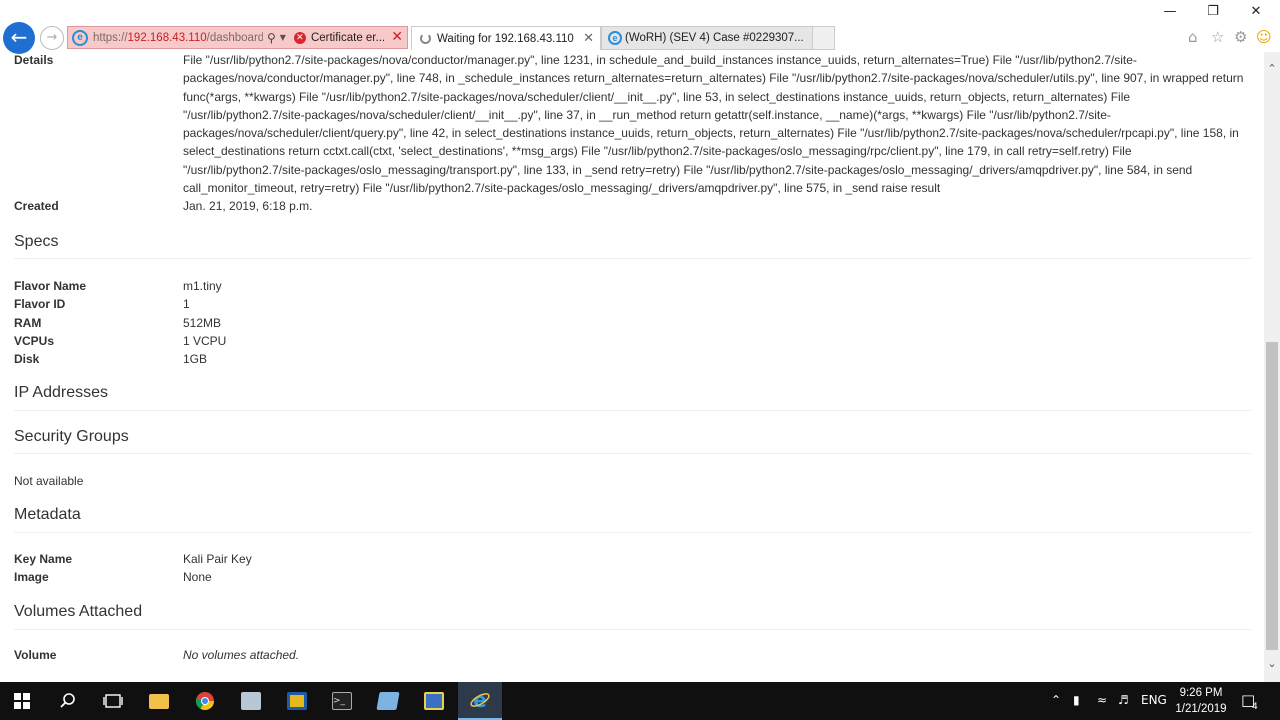 The image size is (1280, 720). I want to click on metadata-heading: Metadata, so click(47, 514).